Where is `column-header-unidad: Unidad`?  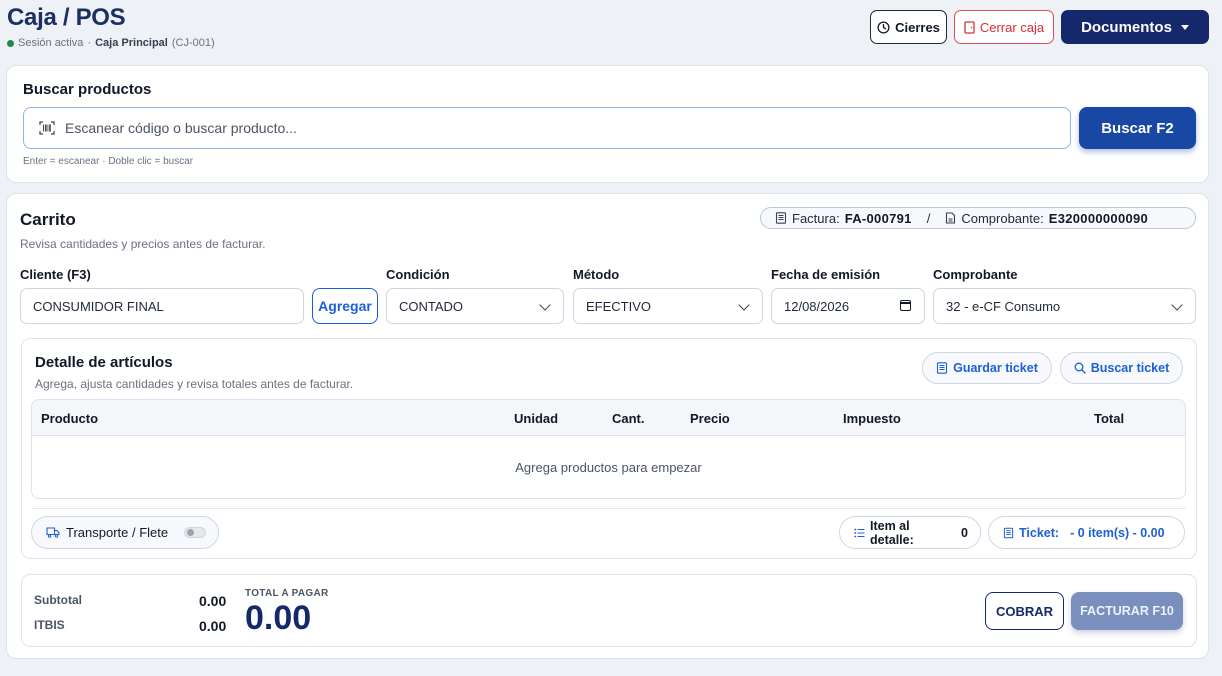
column-header-unidad: Unidad is located at coordinates (536, 418).